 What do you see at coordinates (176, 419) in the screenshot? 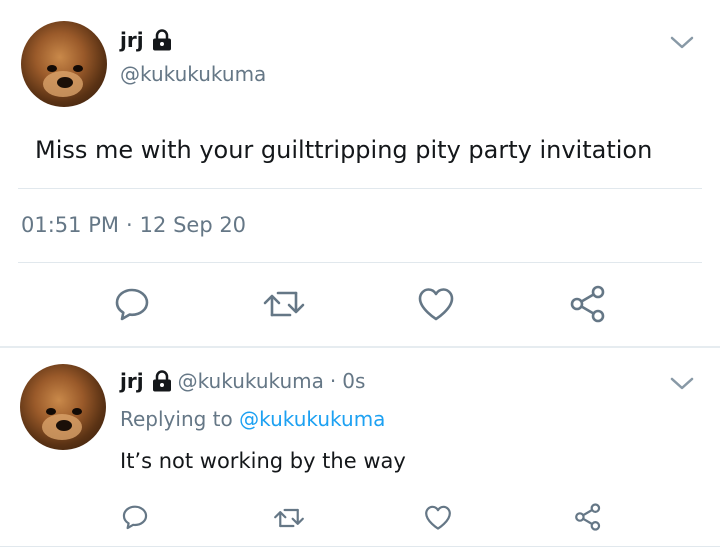
I see `replying-to-label: Replying to` at bounding box center [176, 419].